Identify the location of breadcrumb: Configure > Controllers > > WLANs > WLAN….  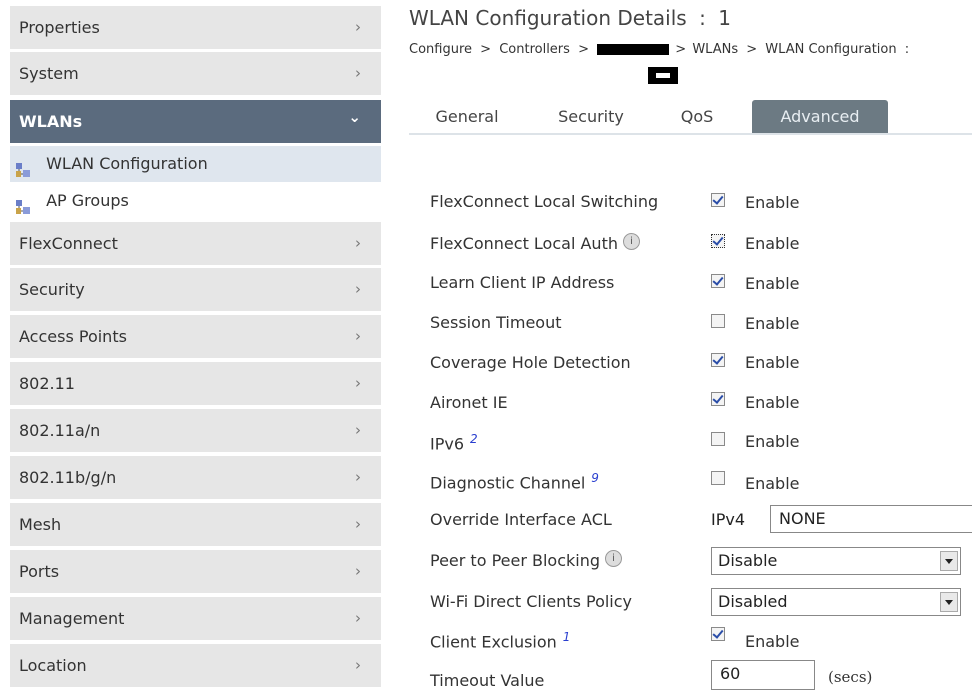
(659, 49).